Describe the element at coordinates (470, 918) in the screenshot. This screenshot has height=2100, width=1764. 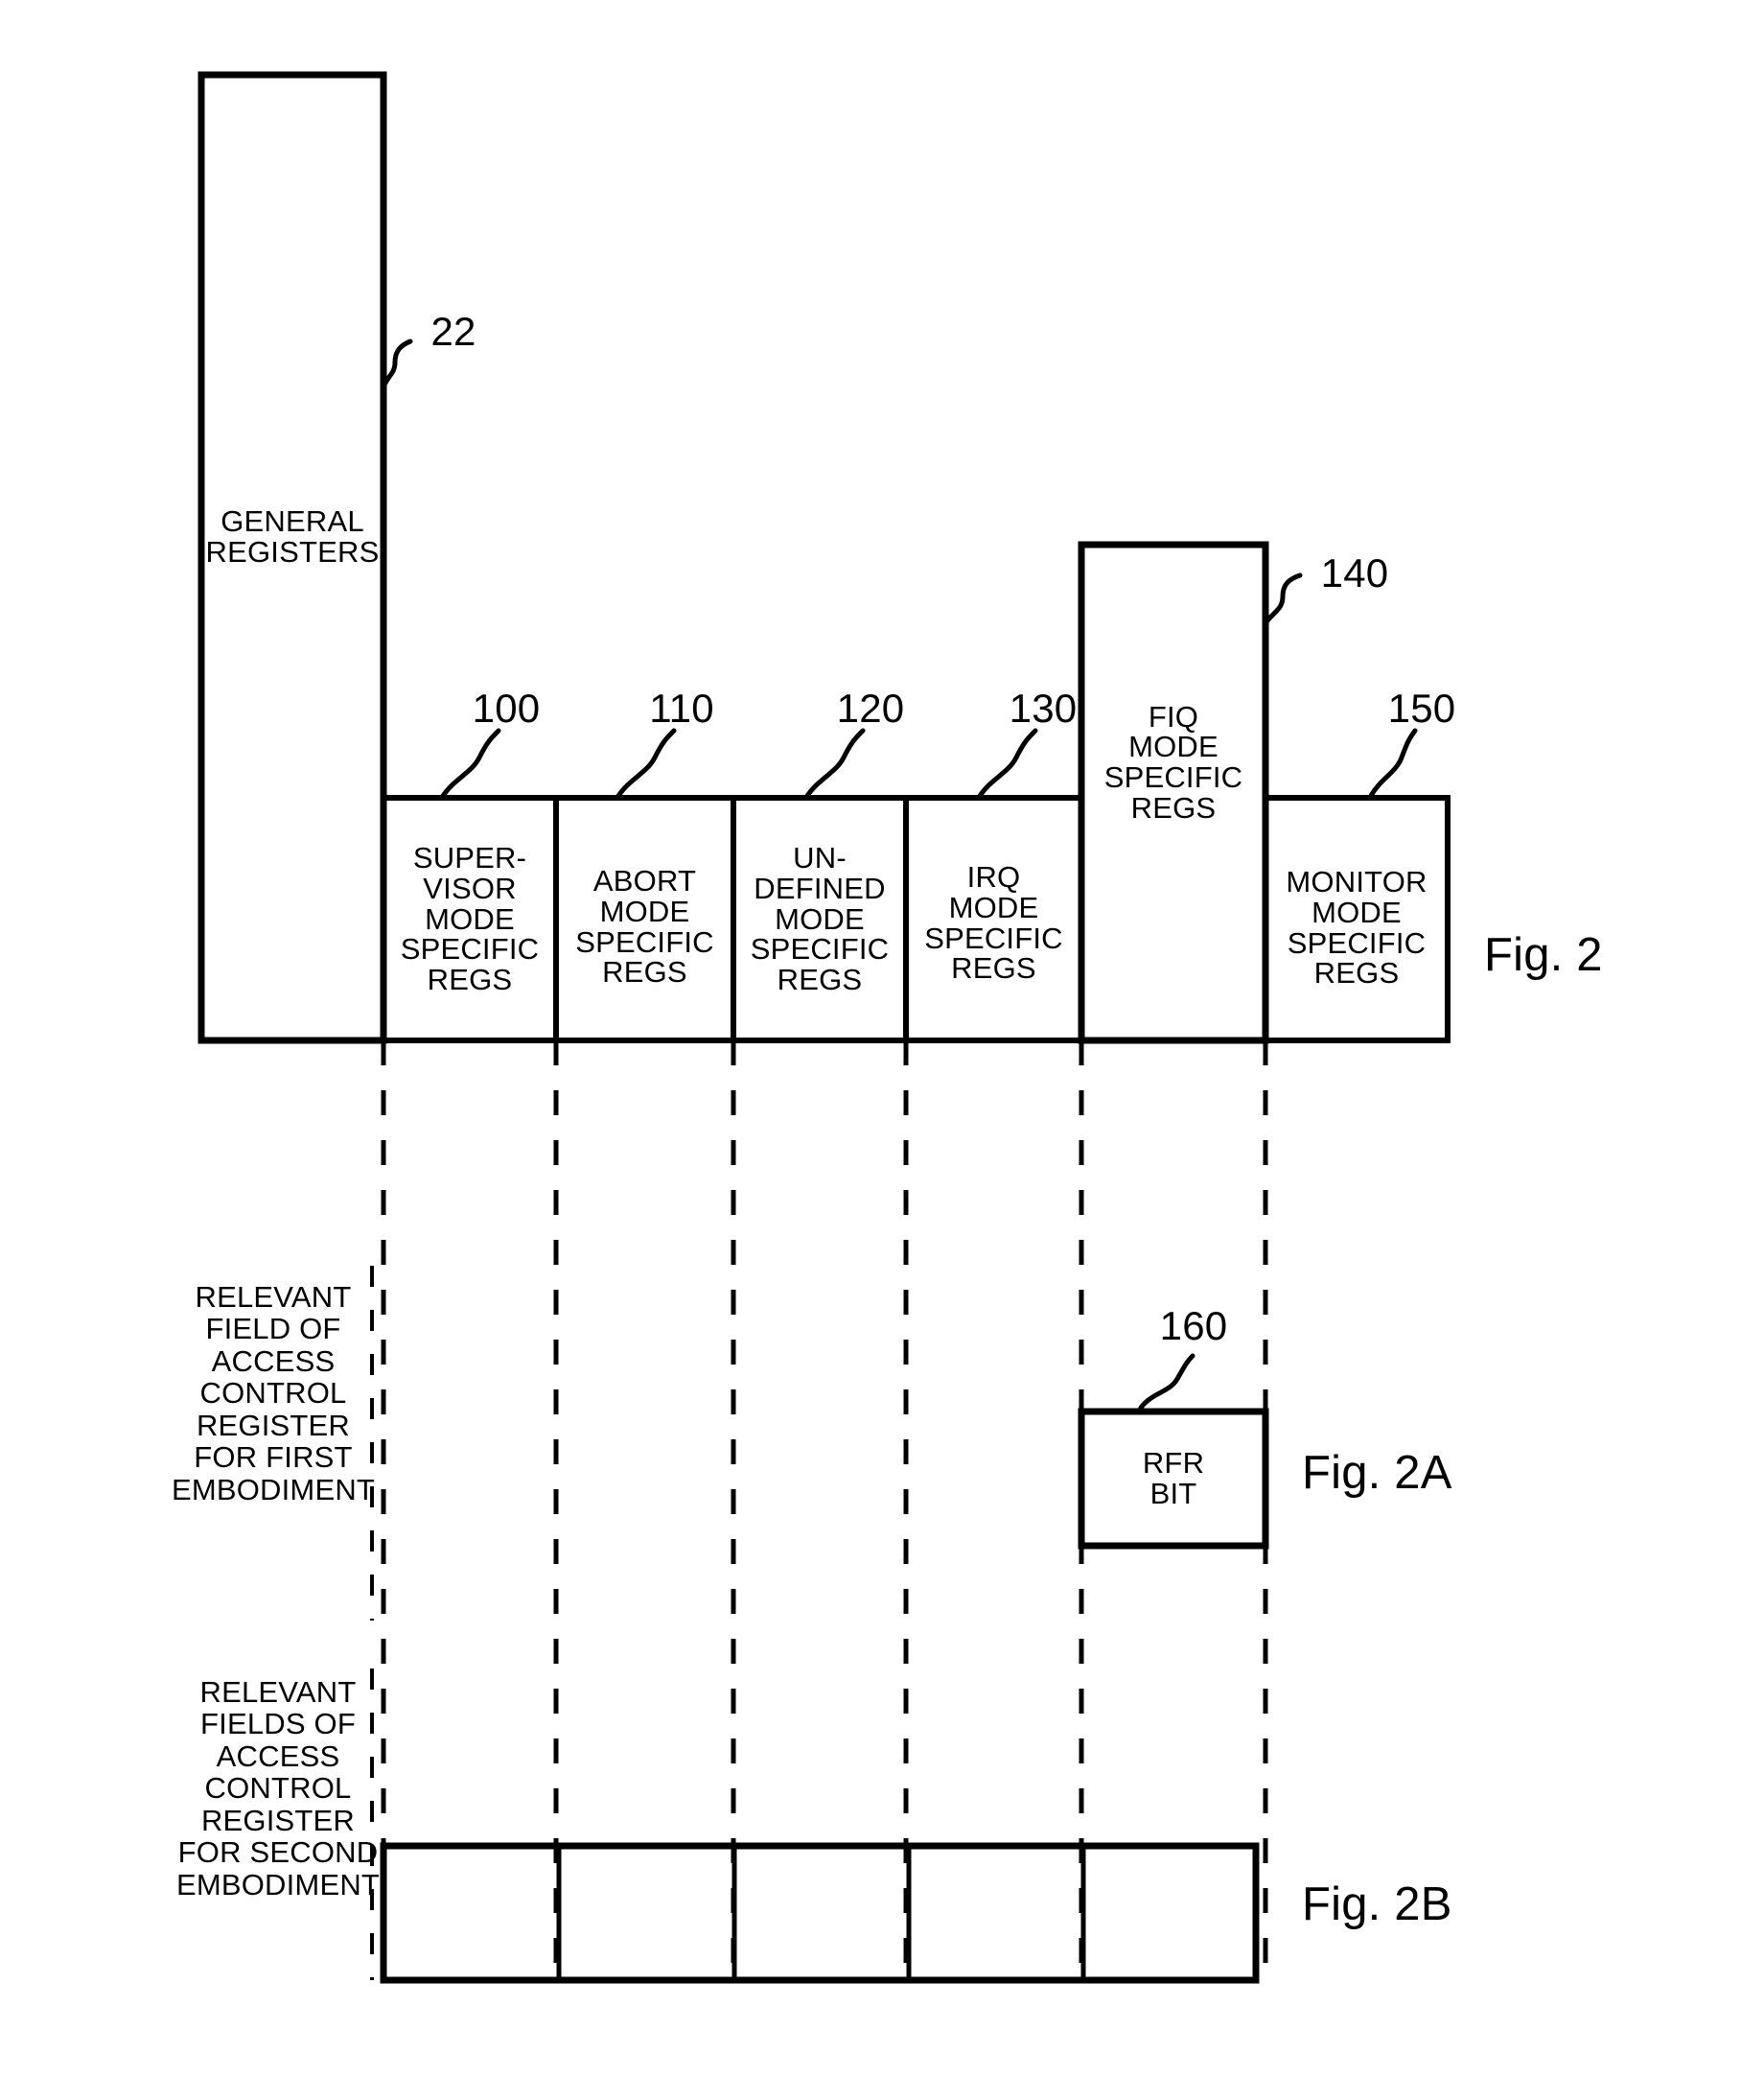
I see `supervisor-mode-label: SUPER- VISOR MODE SPECIFIC REGS` at that location.